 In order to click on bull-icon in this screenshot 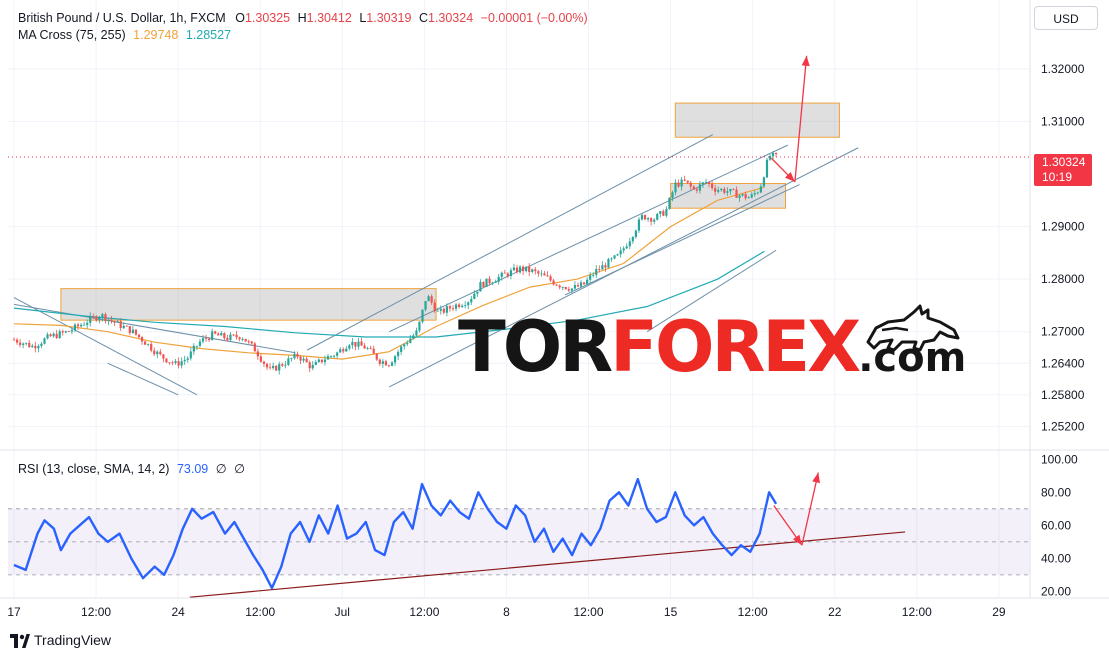, I will do `click(913, 328)`.